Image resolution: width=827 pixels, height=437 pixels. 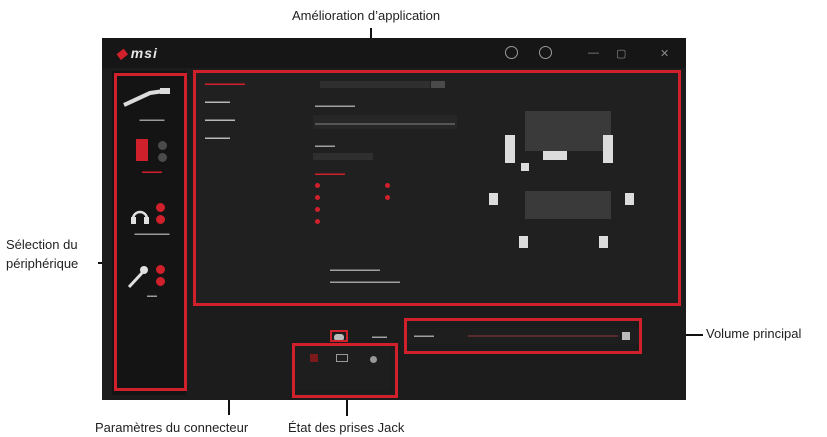 I want to click on device-selection-highlight, so click(x=150, y=232).